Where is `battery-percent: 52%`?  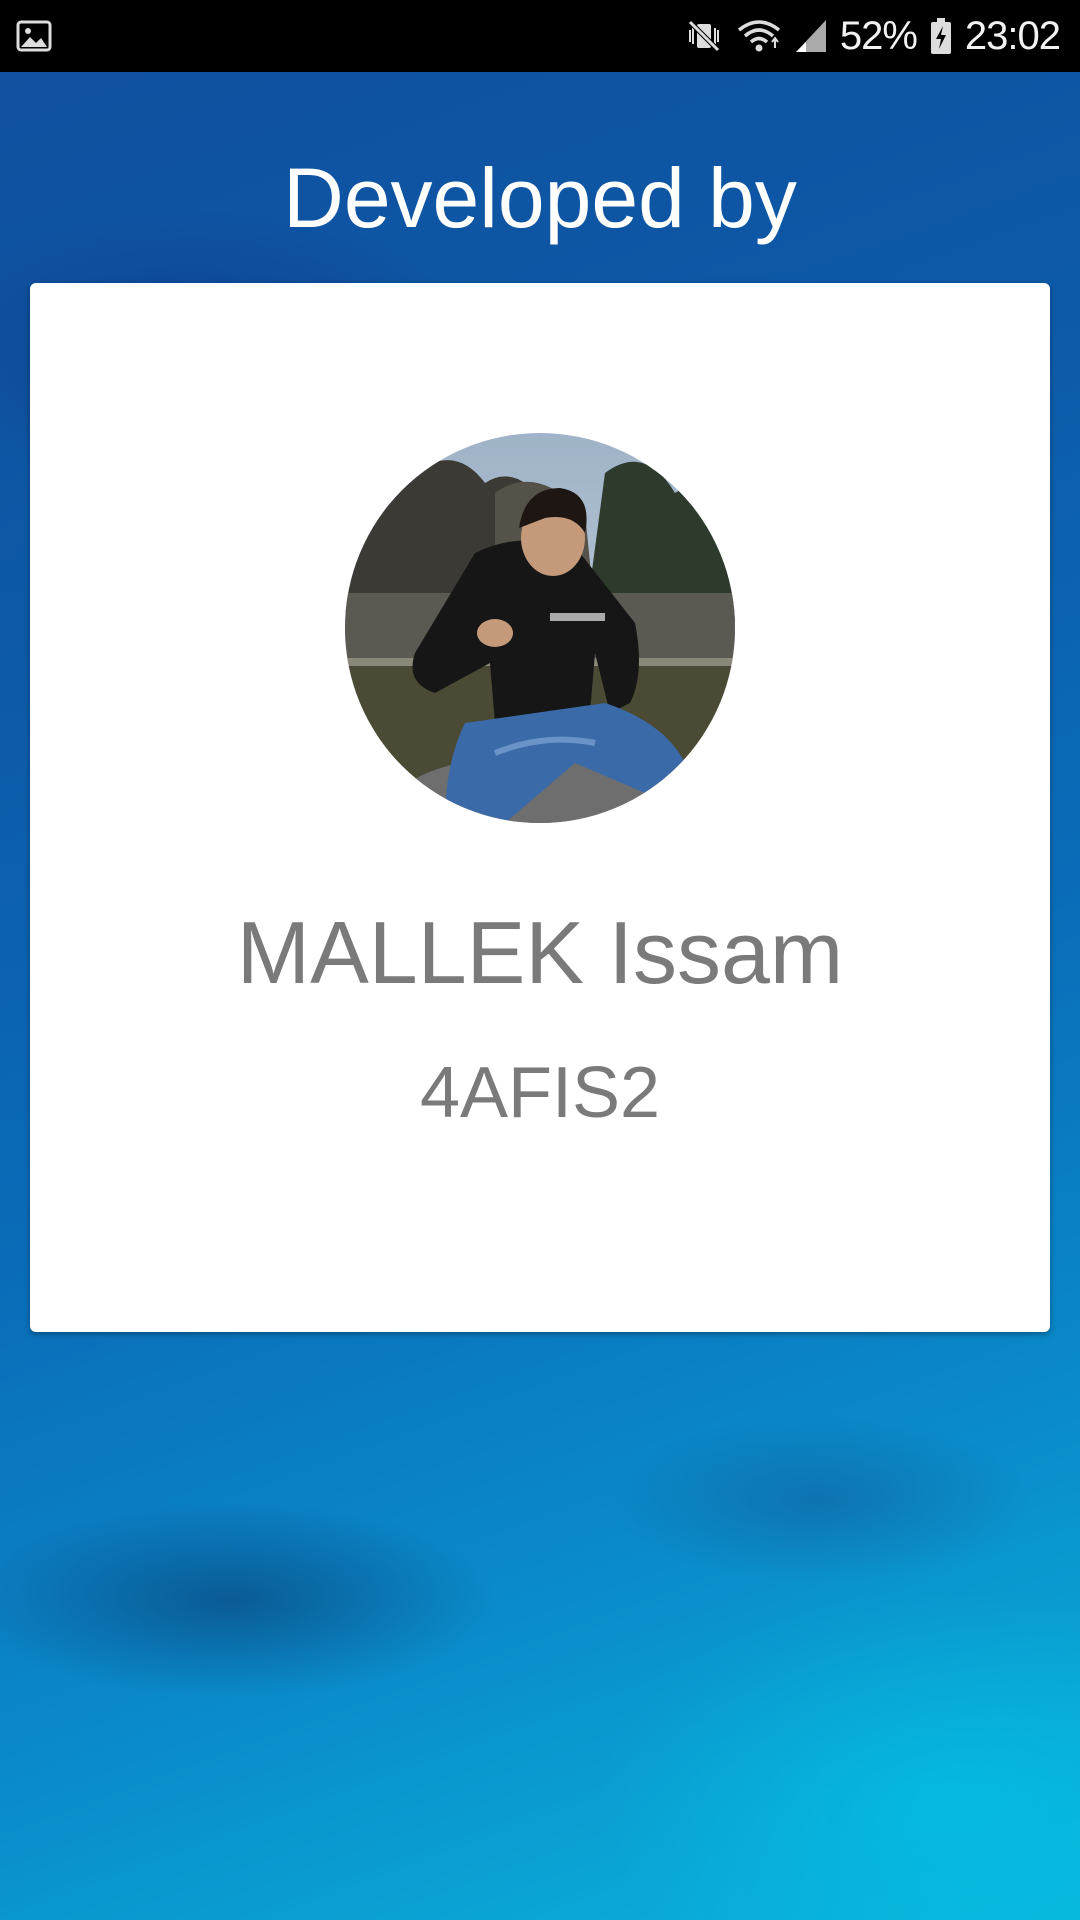 battery-percent: 52% is located at coordinates (878, 35).